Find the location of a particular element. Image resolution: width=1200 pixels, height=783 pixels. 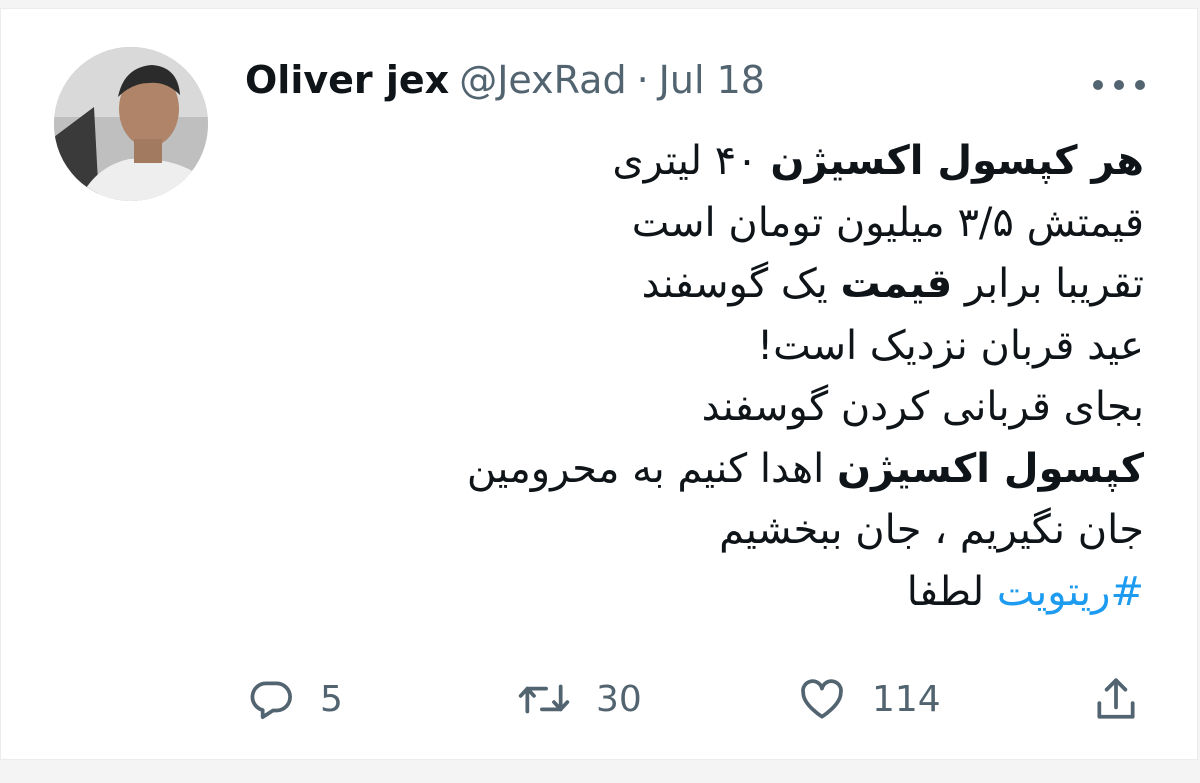

retweet-count: 30 is located at coordinates (619, 699).